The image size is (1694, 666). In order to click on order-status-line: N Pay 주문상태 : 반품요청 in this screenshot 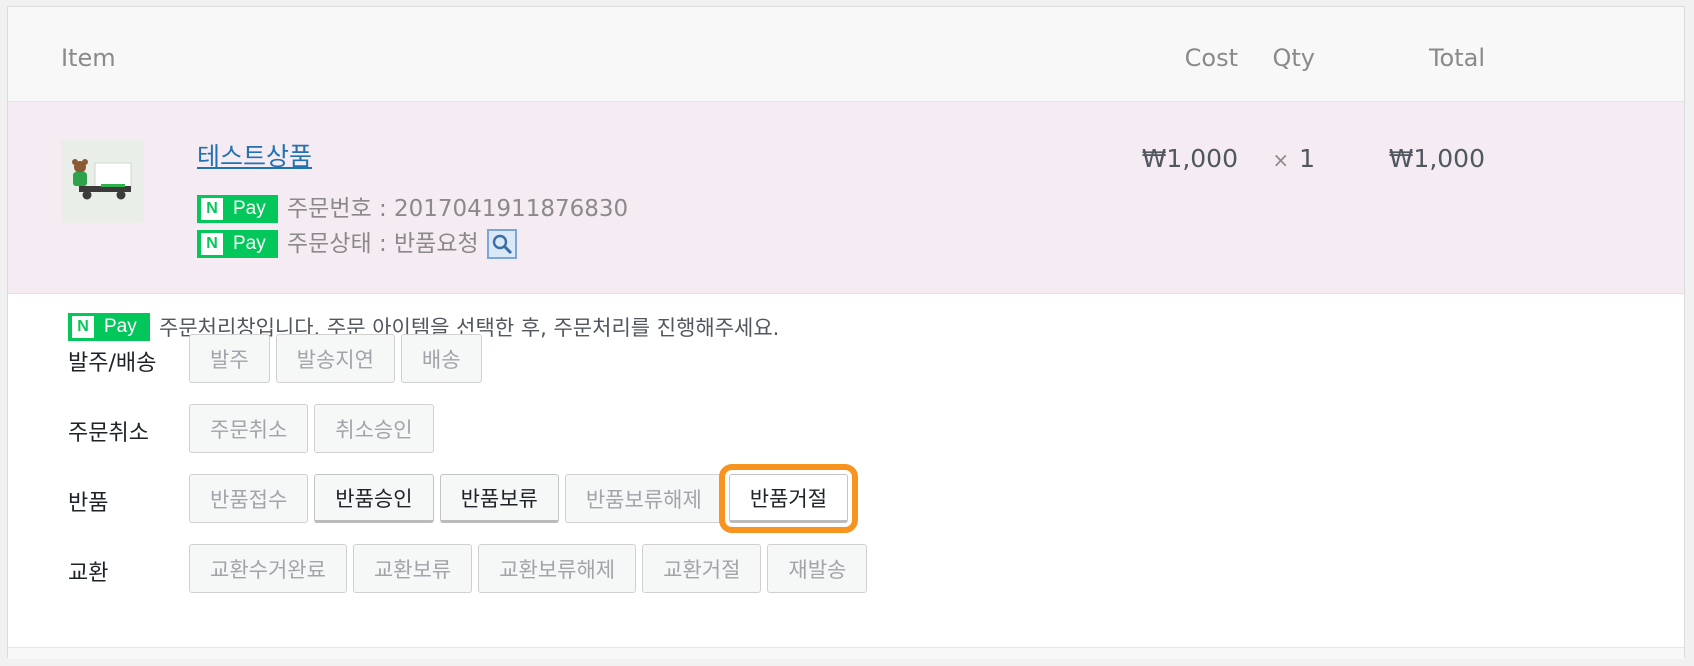, I will do `click(357, 244)`.